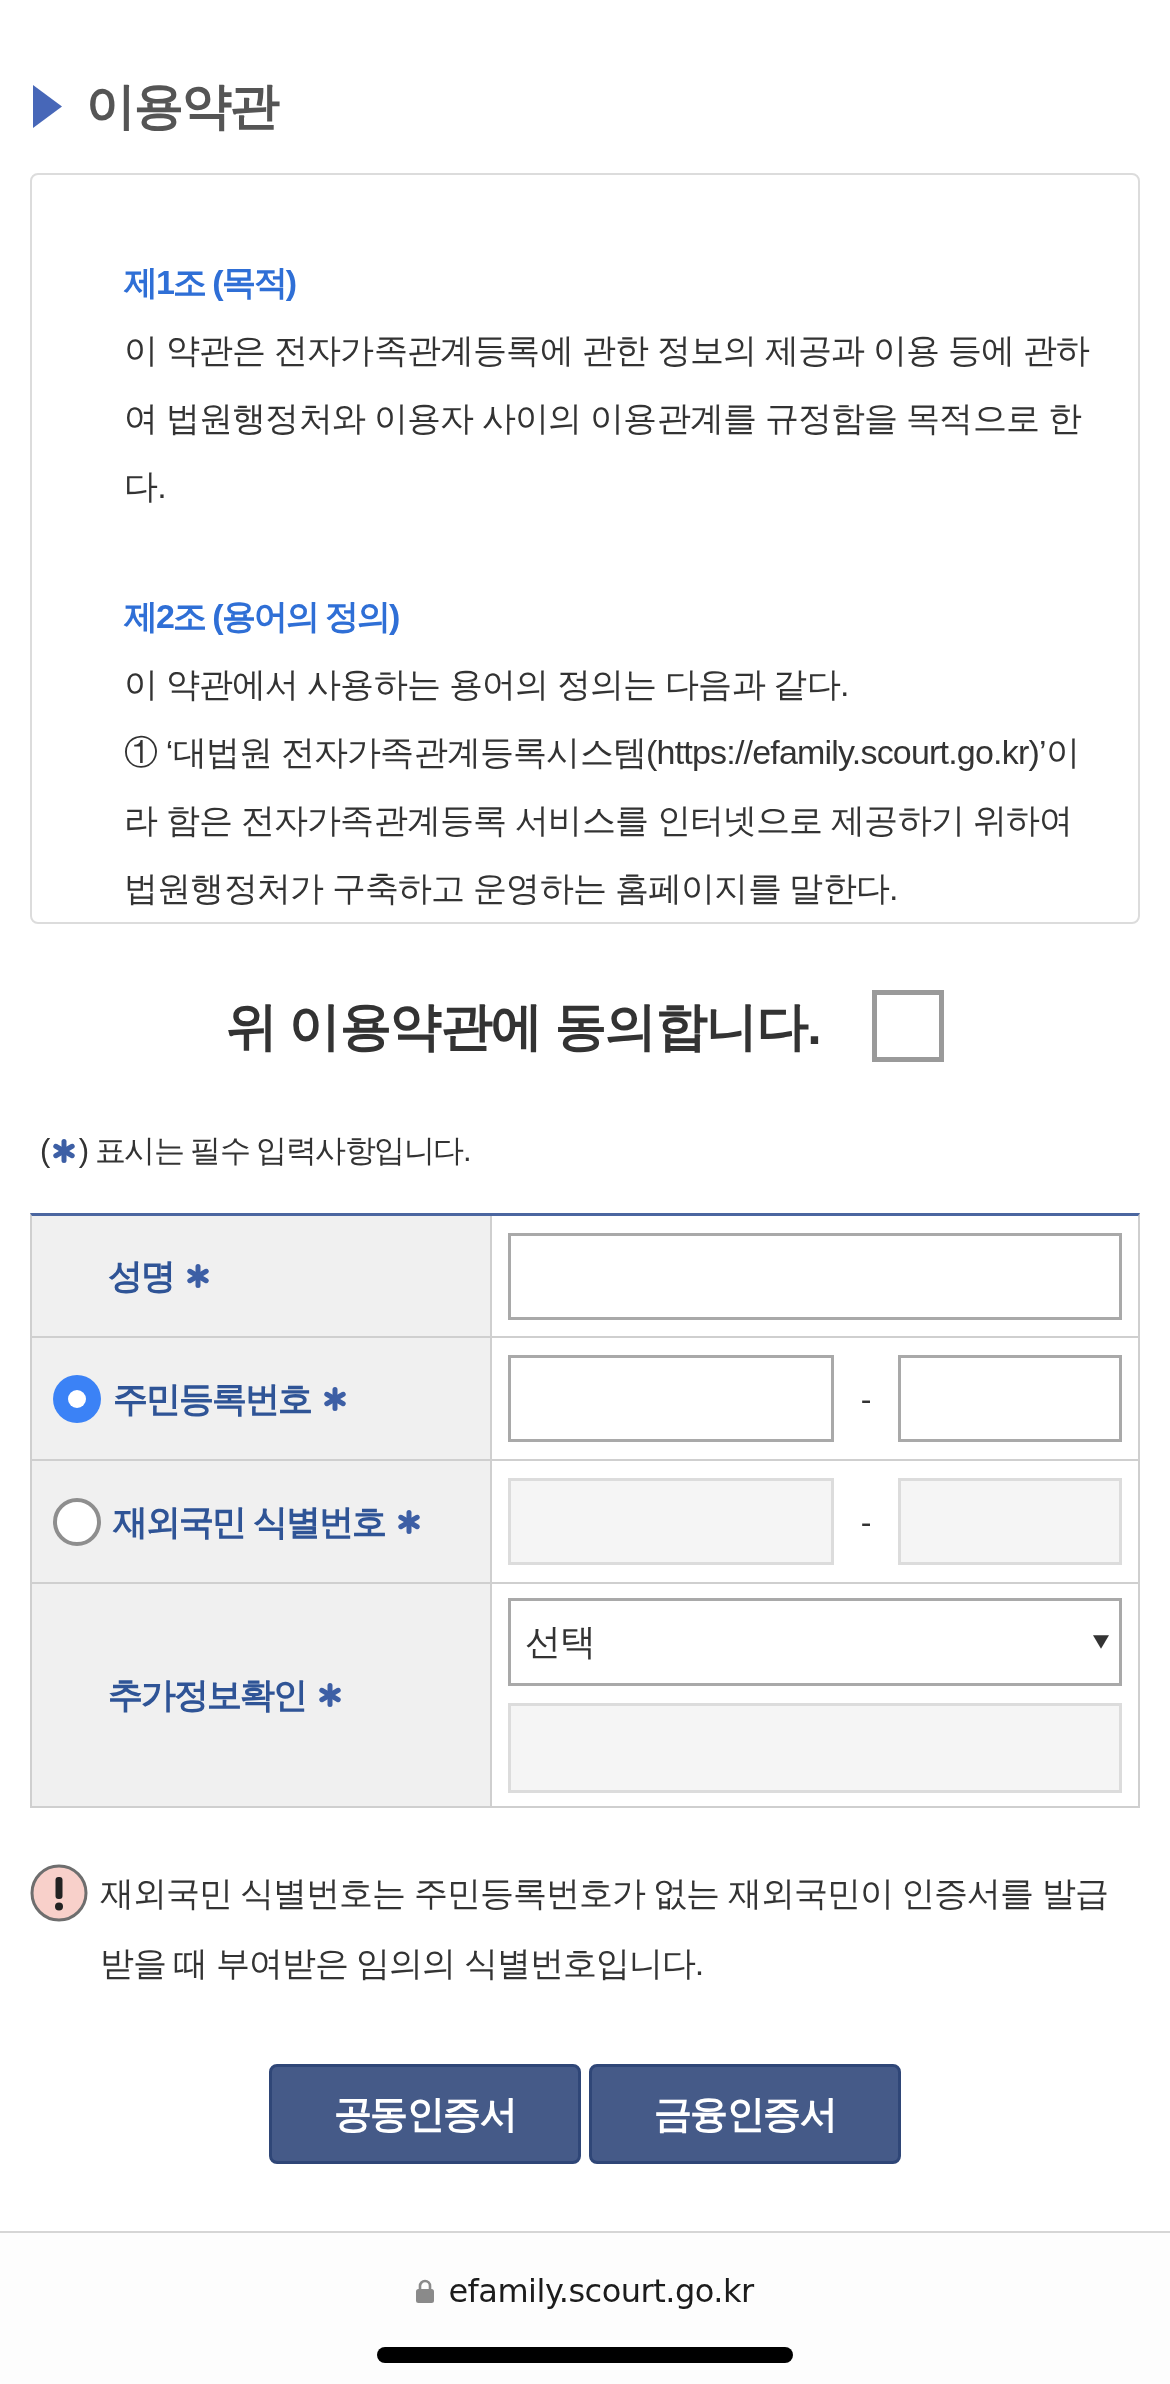 The height and width of the screenshot is (2384, 1170). I want to click on required-note-text: ) 표시는 필수 입력사항입니다., so click(274, 1150).